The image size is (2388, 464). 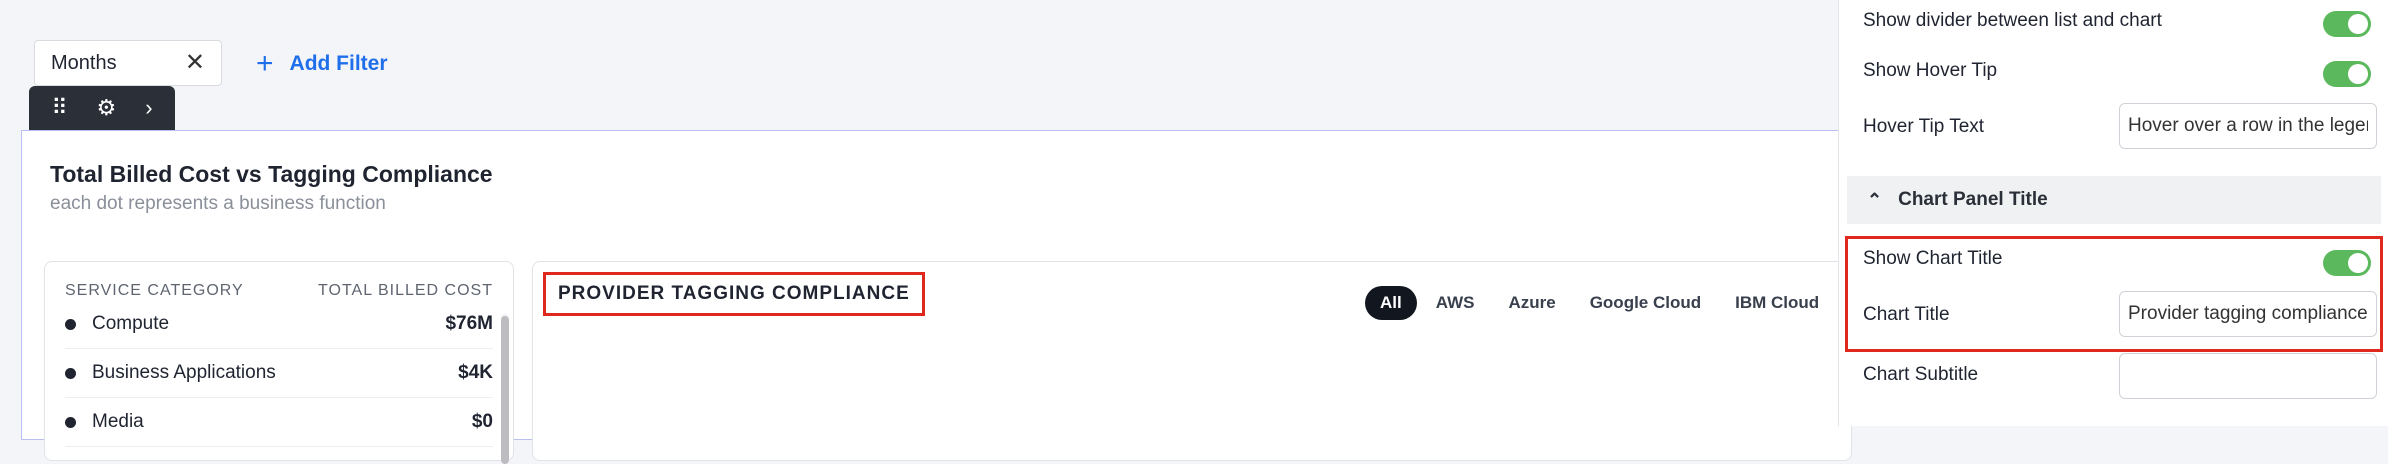 What do you see at coordinates (2114, 200) in the screenshot?
I see `chart-panel-title-section: ⌃ Chart Panel Title` at bounding box center [2114, 200].